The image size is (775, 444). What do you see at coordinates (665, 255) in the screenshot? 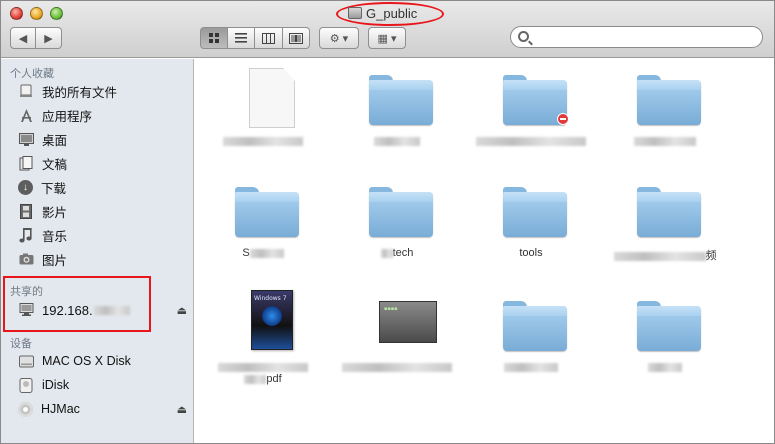
I see `file-label: 频` at bounding box center [665, 255].